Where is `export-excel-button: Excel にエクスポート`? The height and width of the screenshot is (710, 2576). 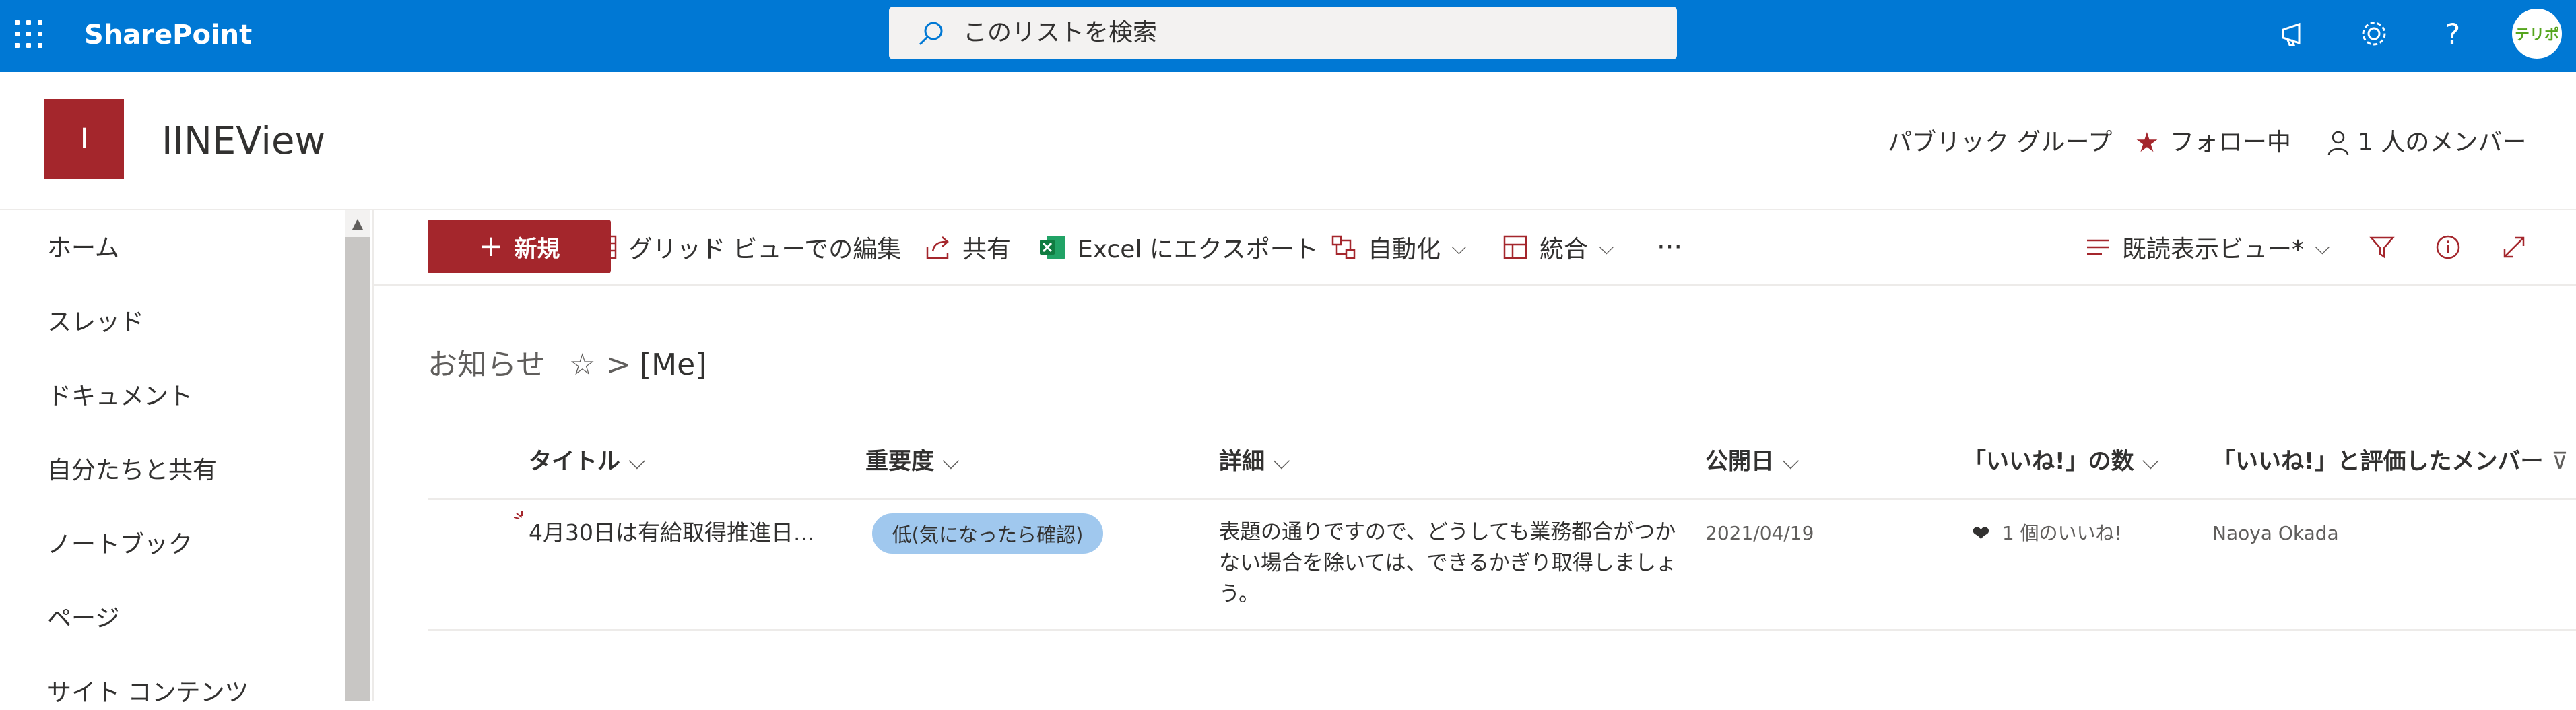 export-excel-button: Excel にエクスポート is located at coordinates (1178, 247).